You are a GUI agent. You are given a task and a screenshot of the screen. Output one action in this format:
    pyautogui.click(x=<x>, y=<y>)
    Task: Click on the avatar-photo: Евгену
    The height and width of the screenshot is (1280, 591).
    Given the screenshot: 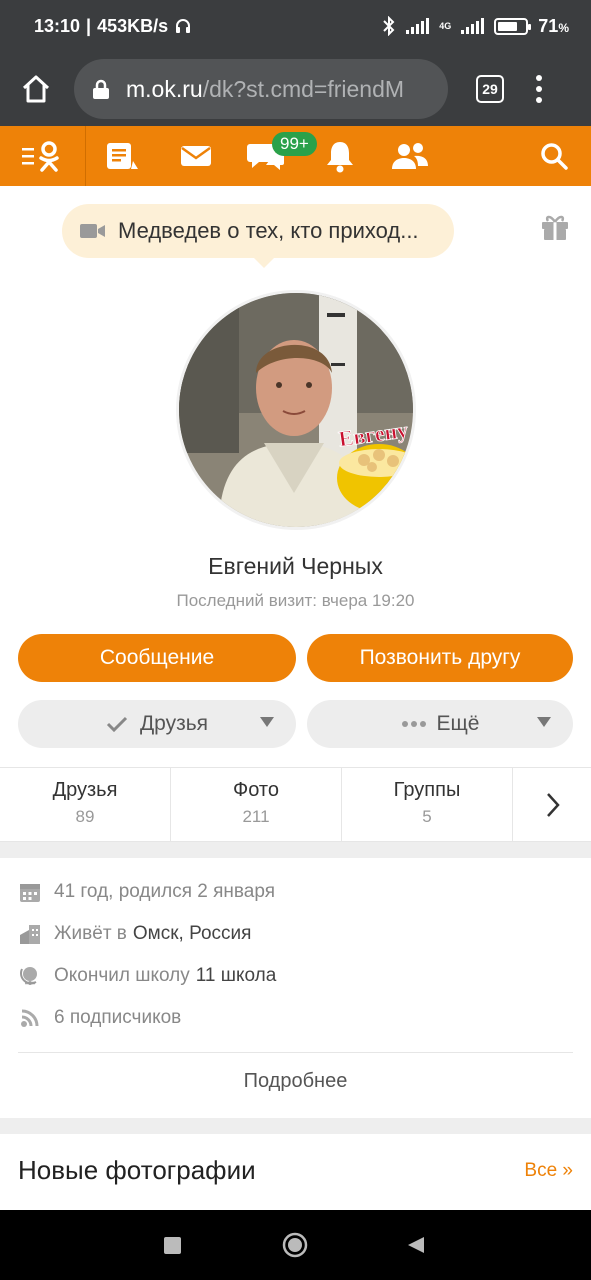 What is the action you would take?
    pyautogui.click(x=296, y=410)
    